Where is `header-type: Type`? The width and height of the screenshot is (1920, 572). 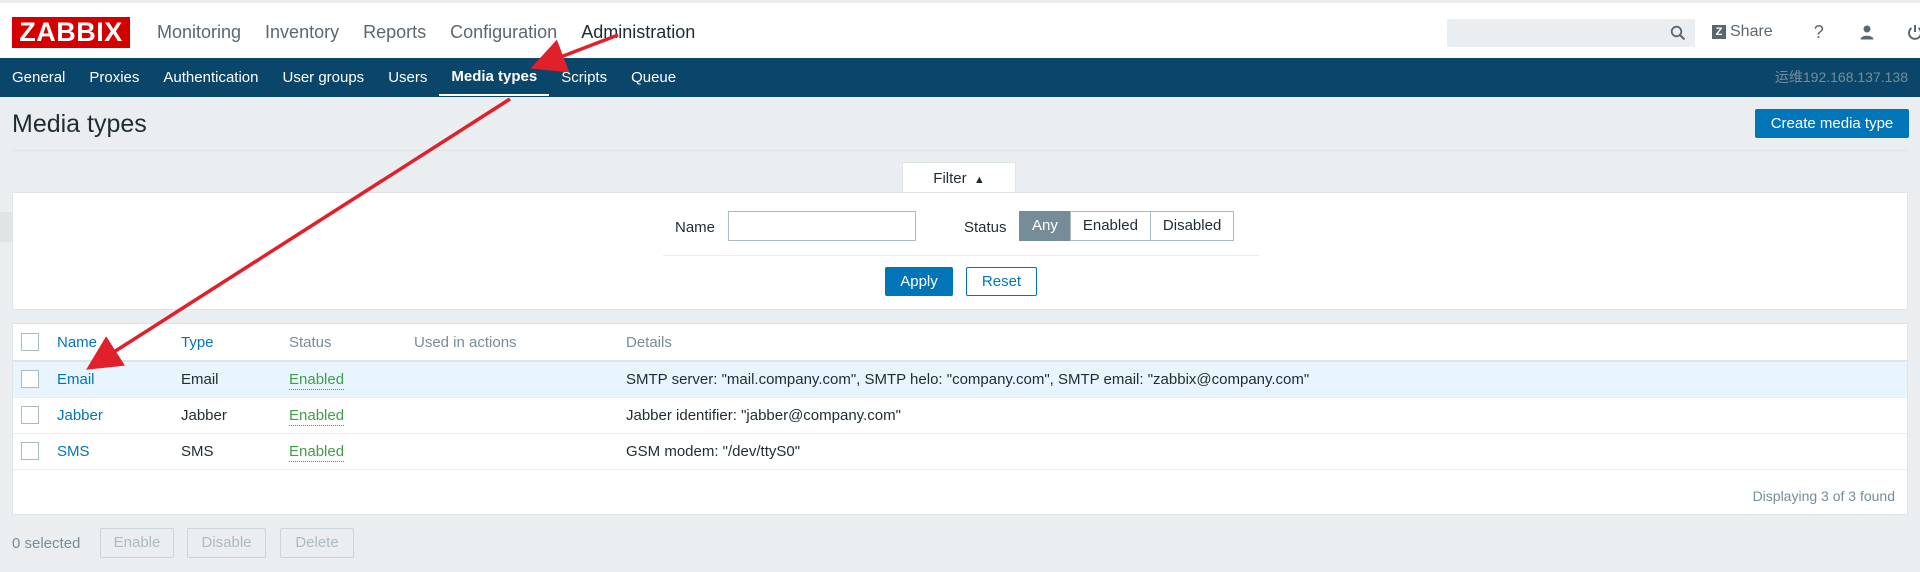
header-type: Type is located at coordinates (197, 343).